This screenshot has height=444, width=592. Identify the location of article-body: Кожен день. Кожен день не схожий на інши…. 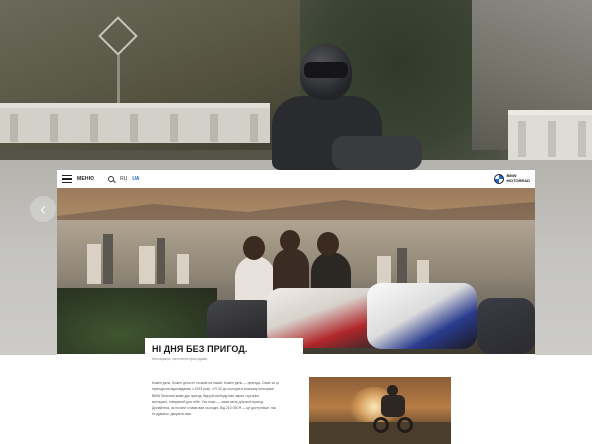
(226, 399).